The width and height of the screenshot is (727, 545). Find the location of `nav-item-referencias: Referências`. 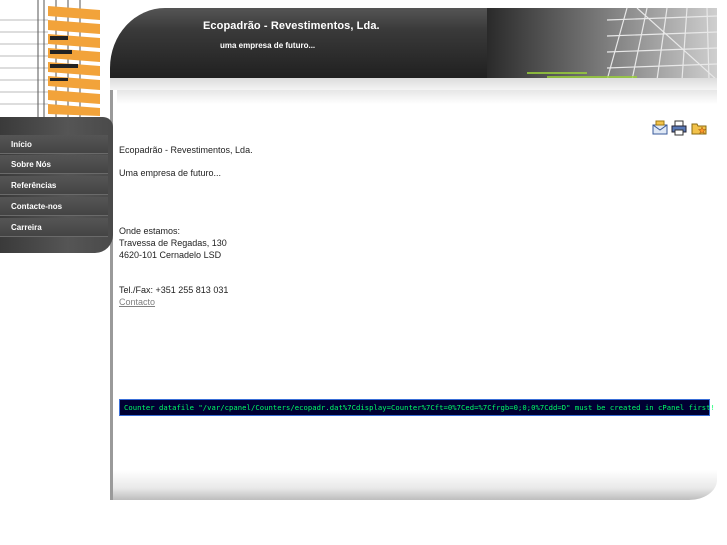

nav-item-referencias: Referências is located at coordinates (54, 185).